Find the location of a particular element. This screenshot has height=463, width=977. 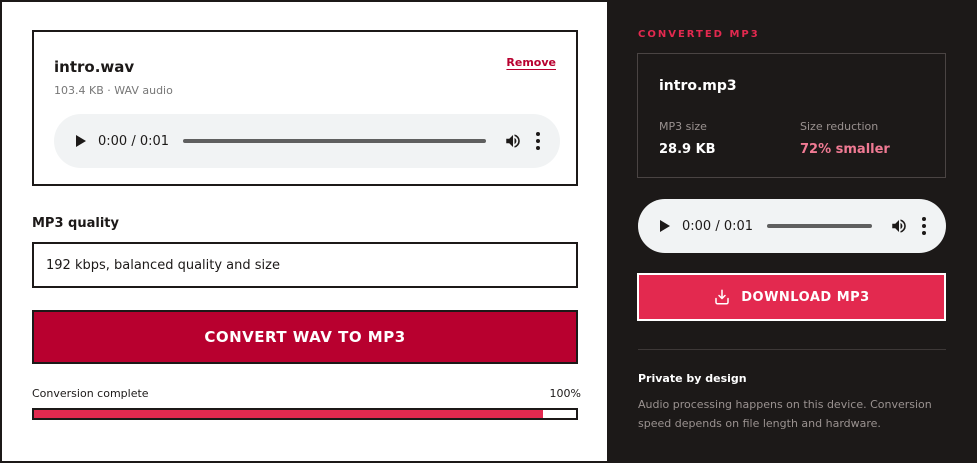

download-button: DOWNLOAD MP3 is located at coordinates (791, 297).